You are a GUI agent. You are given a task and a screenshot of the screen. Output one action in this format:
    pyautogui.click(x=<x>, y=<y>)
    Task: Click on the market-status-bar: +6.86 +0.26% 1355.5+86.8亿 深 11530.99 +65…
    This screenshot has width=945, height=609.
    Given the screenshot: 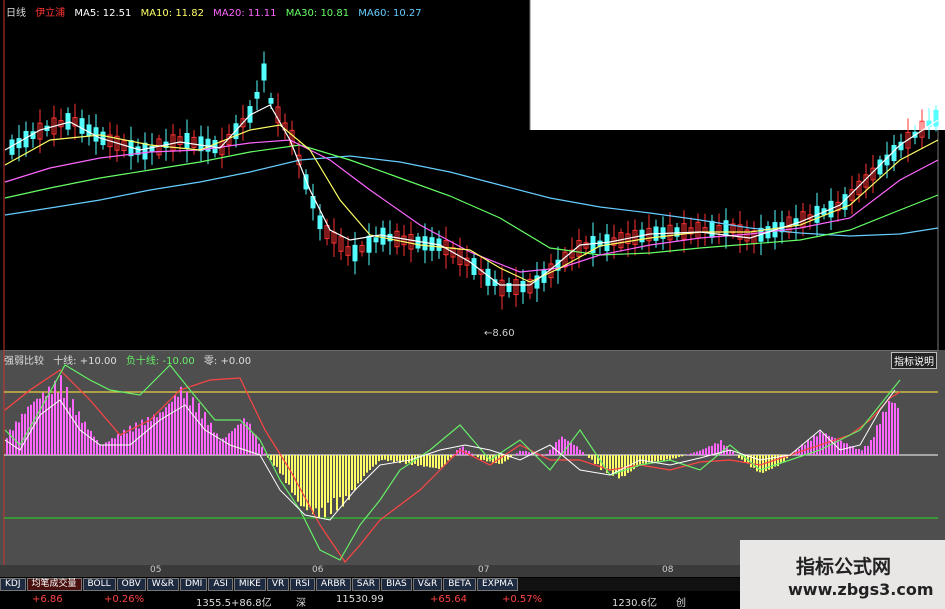 What is the action you would take?
    pyautogui.click(x=370, y=600)
    